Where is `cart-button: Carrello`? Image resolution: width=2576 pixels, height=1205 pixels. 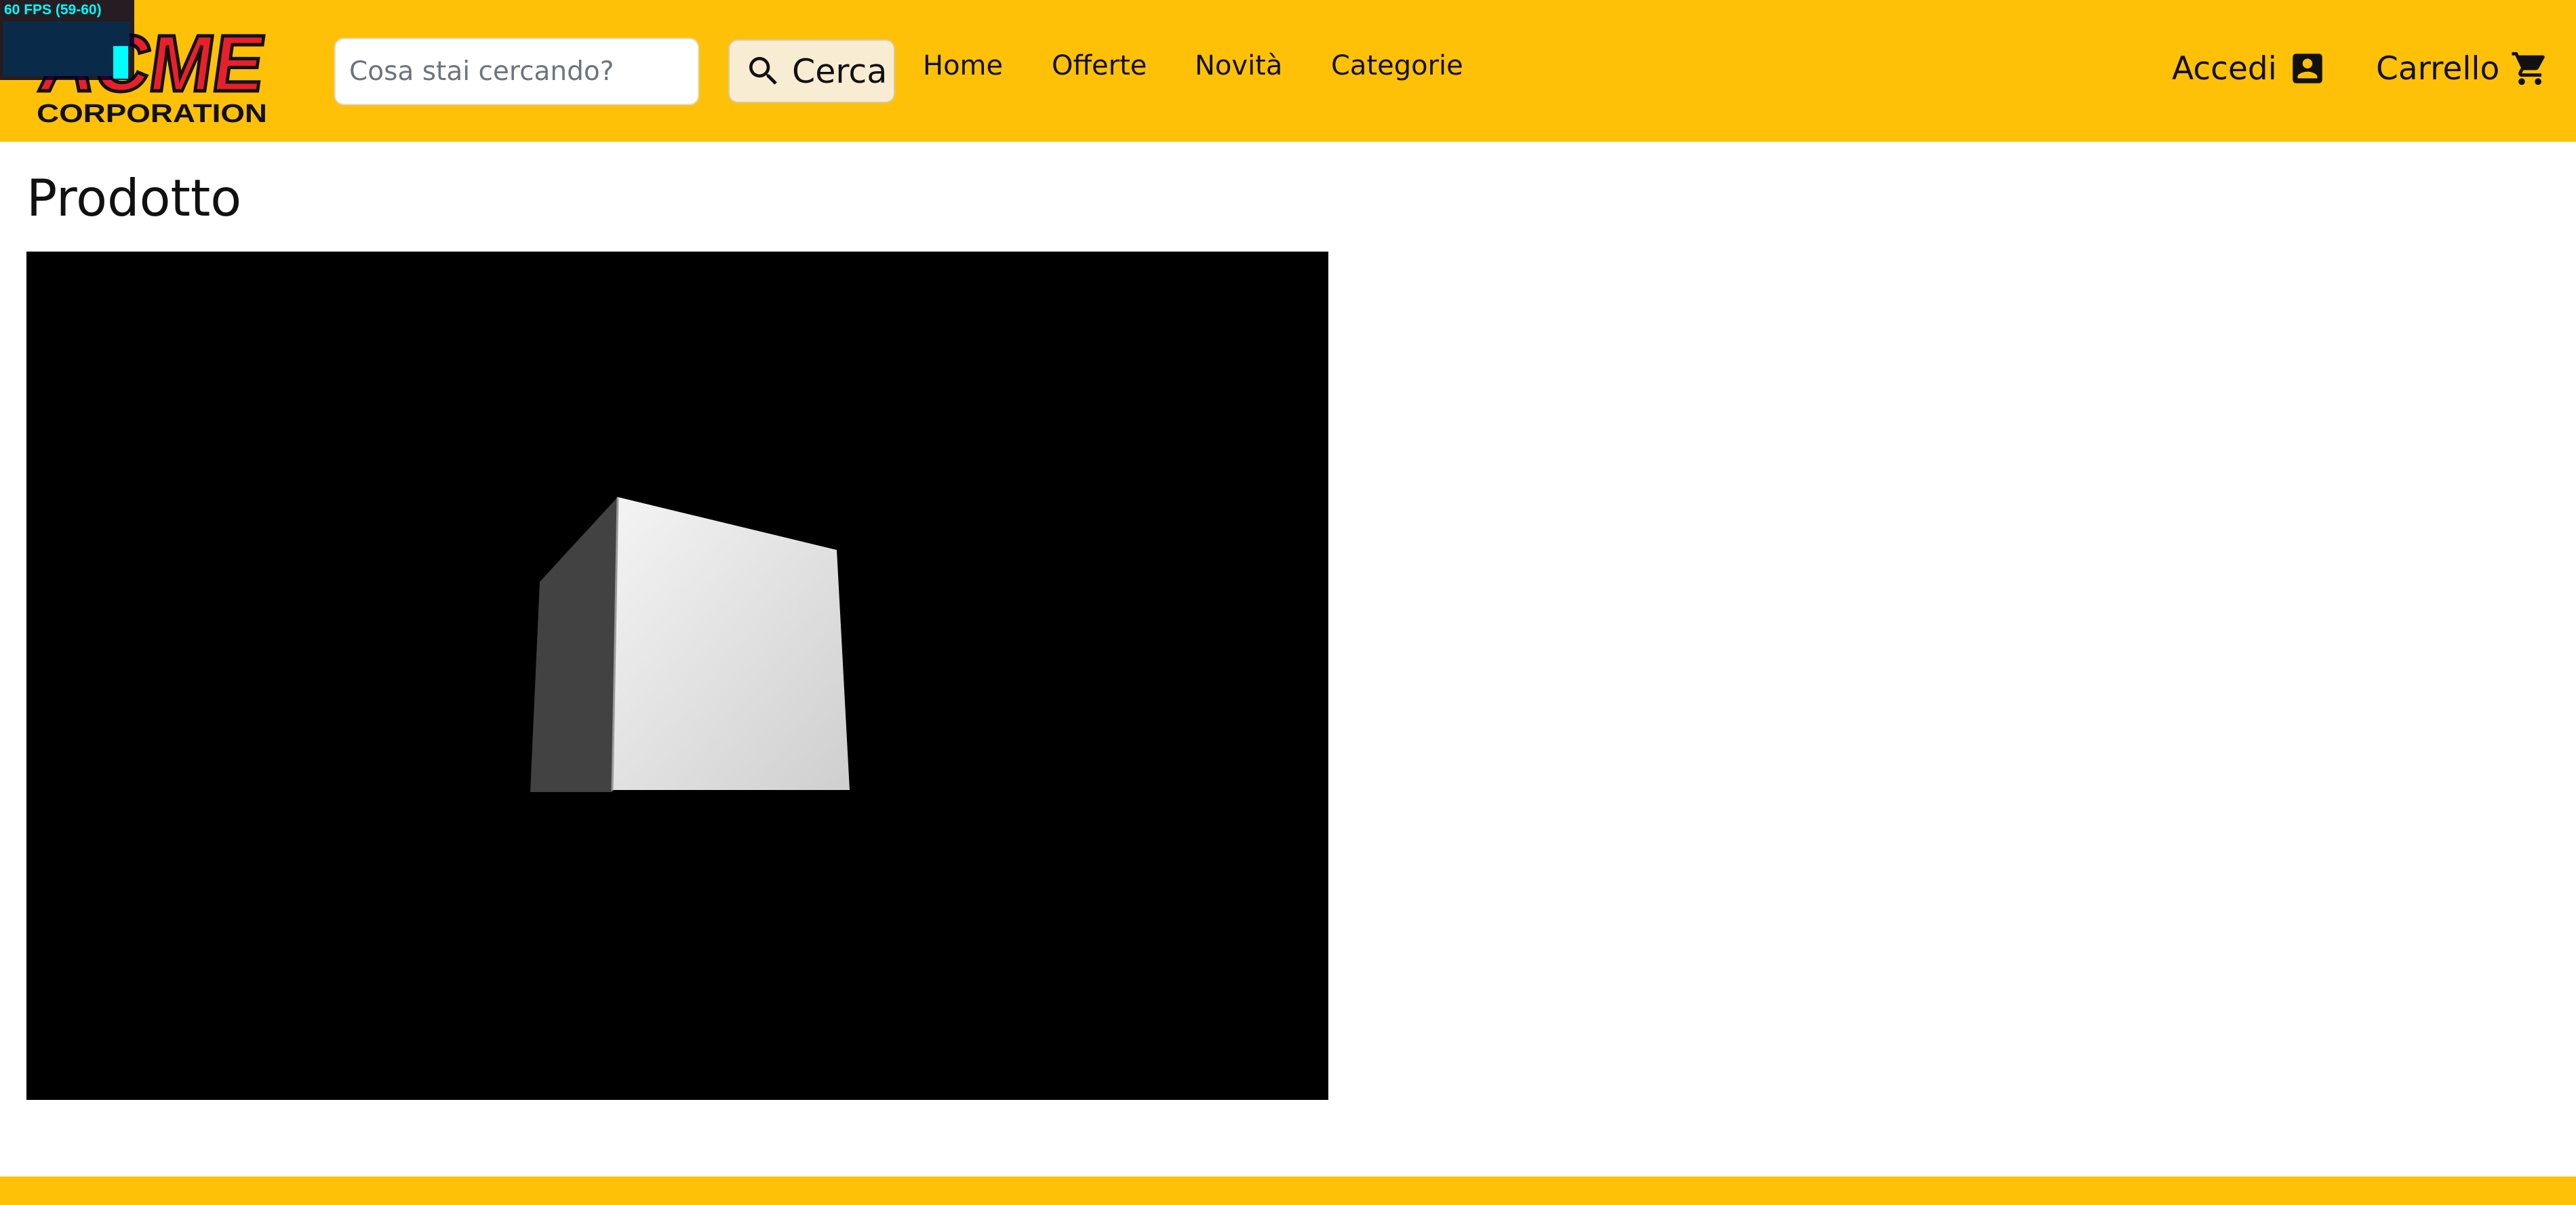 cart-button: Carrello is located at coordinates (2463, 68).